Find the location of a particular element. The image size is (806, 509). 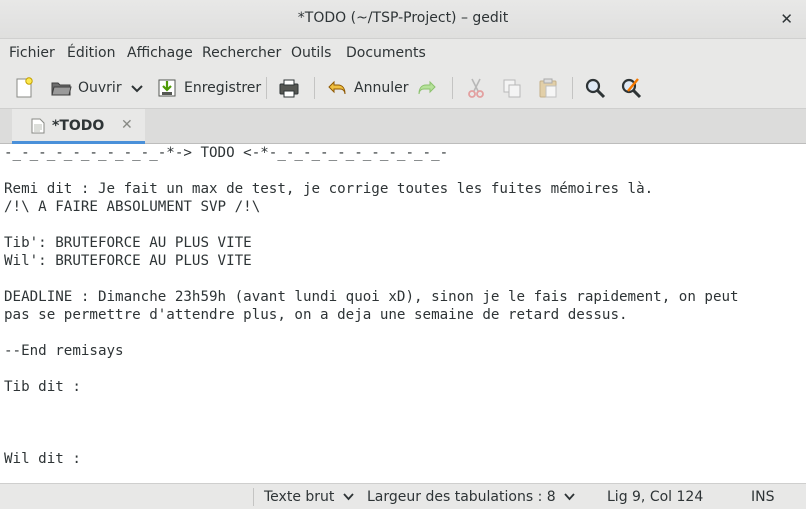

toolbar: Ouvrir Enregistrer Annuler is located at coordinates (403, 88).